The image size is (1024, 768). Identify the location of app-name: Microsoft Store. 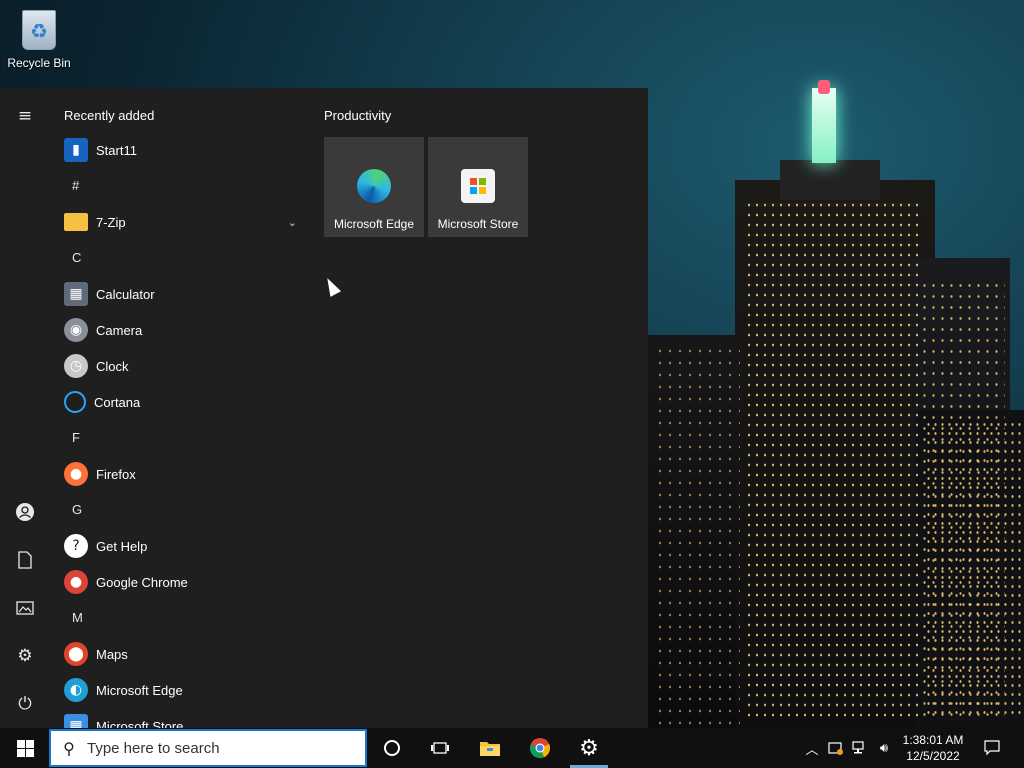
(140, 723).